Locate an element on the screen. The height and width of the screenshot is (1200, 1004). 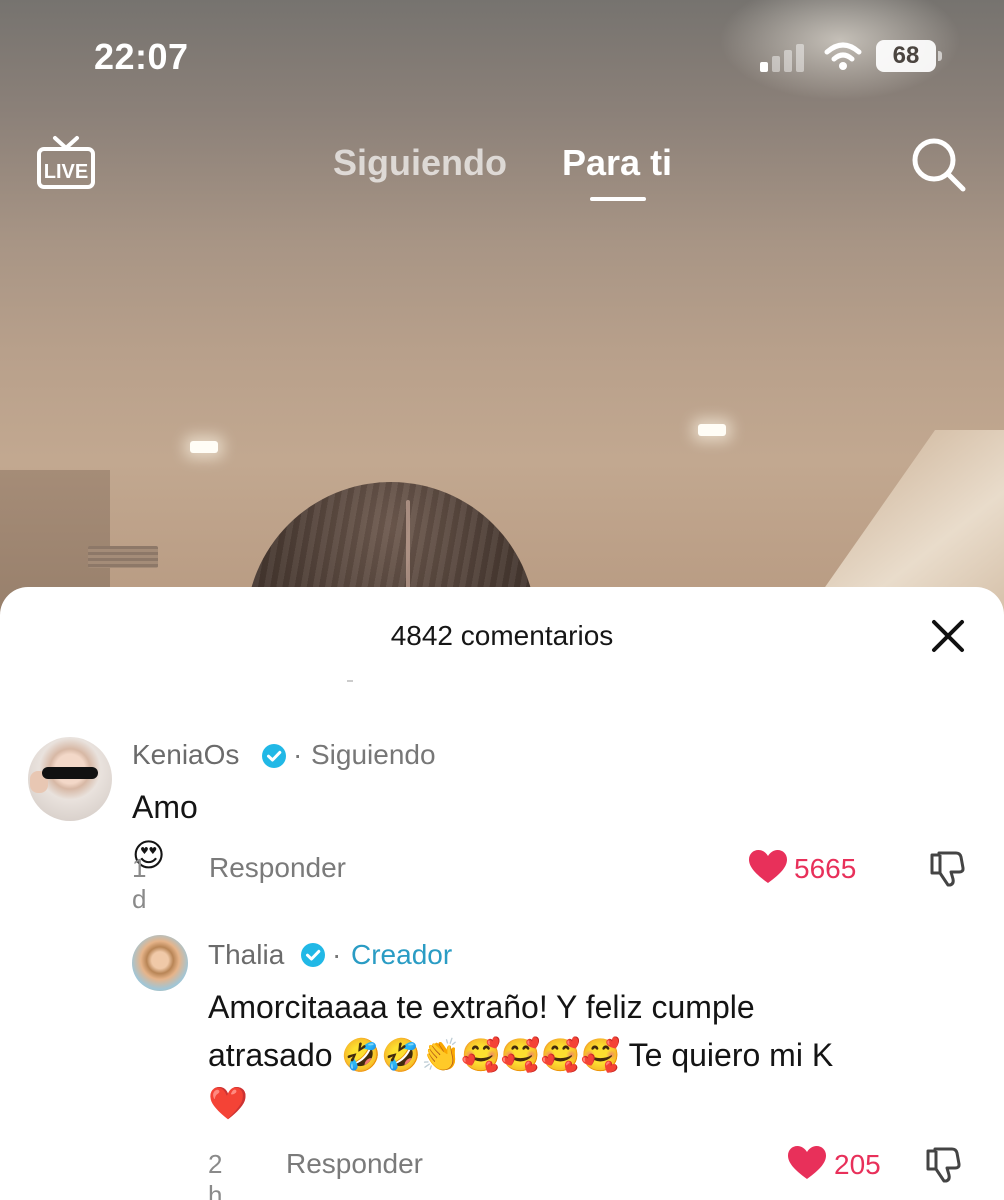
live-icon: LIVE is located at coordinates (66, 163).